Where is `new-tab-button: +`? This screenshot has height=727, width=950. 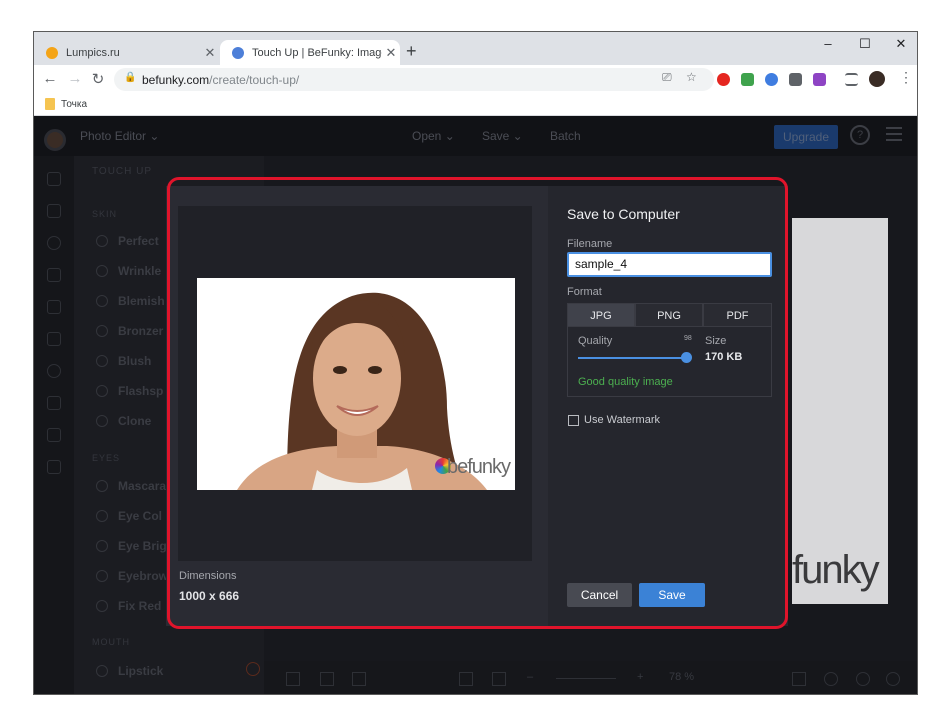
new-tab-button: + is located at coordinates (411, 51).